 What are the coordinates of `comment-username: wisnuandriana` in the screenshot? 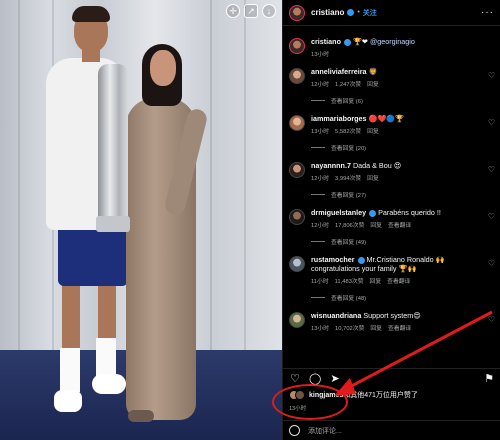 It's located at (336, 315).